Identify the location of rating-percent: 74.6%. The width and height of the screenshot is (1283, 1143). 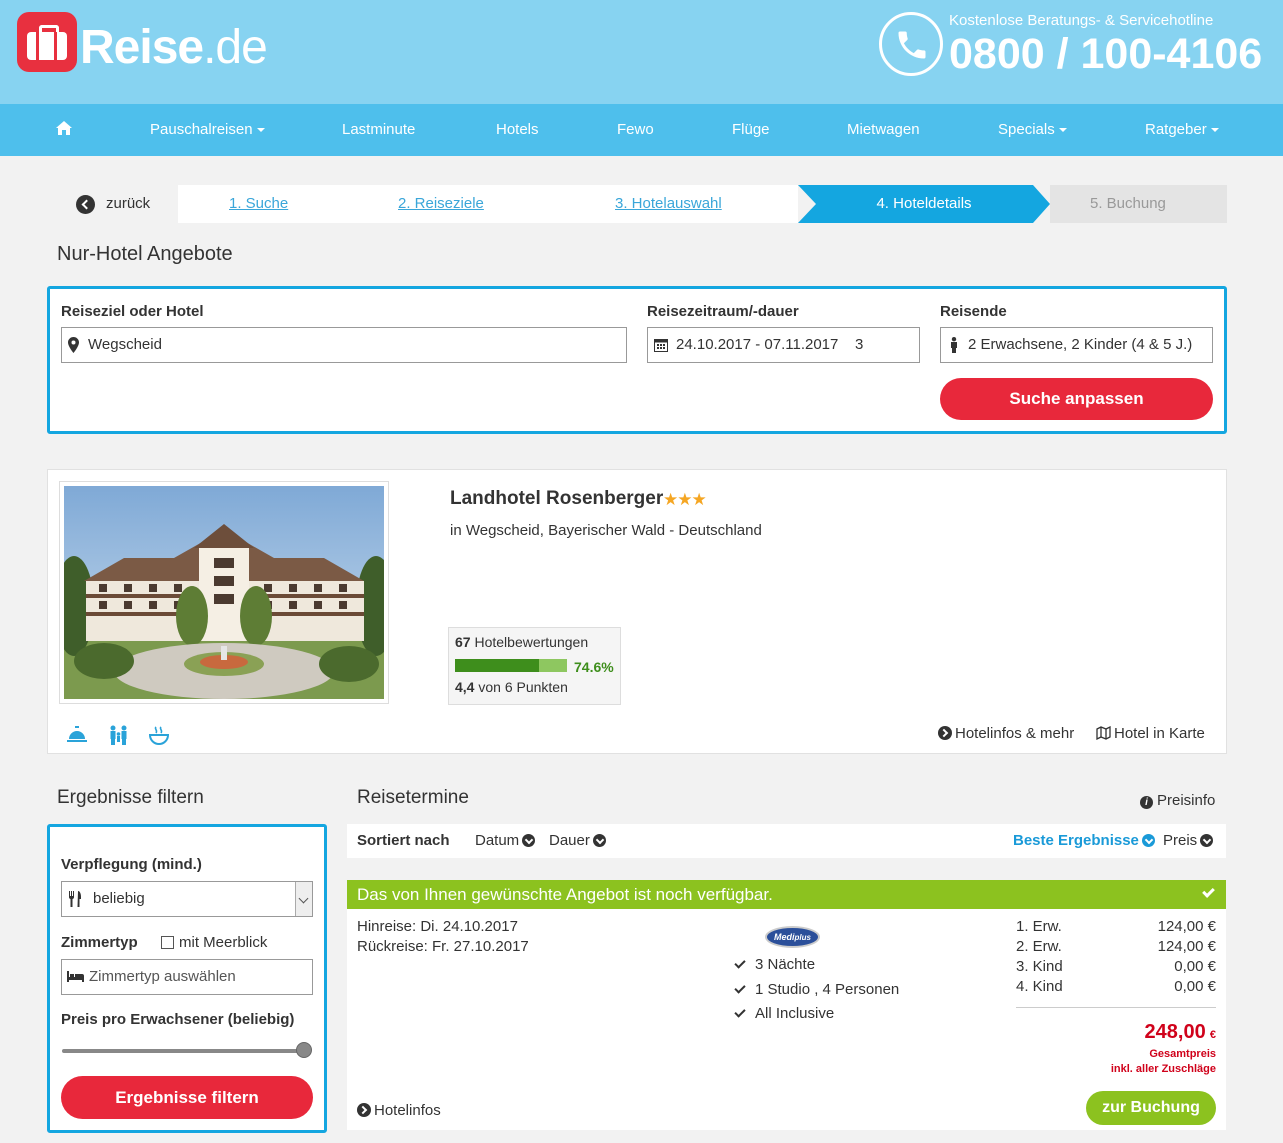
(594, 667).